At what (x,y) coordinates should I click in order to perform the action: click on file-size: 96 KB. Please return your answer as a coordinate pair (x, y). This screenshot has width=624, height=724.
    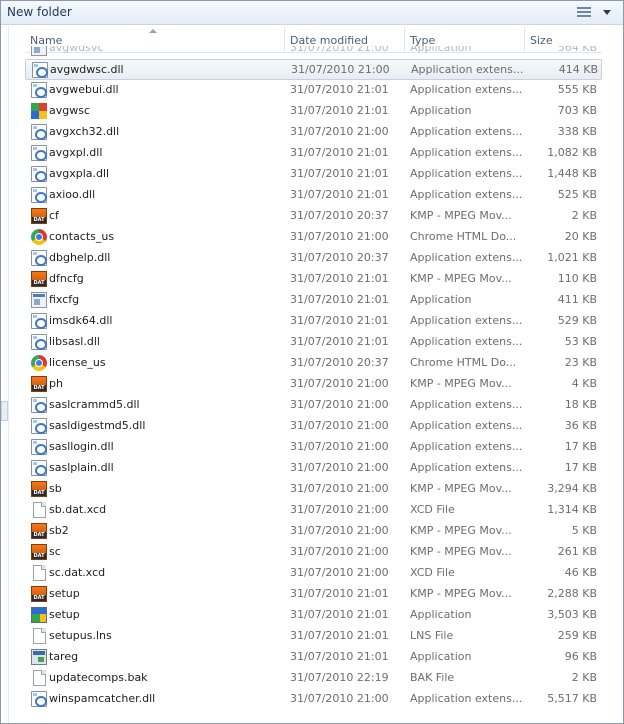
    Looking at the image, I should click on (580, 656).